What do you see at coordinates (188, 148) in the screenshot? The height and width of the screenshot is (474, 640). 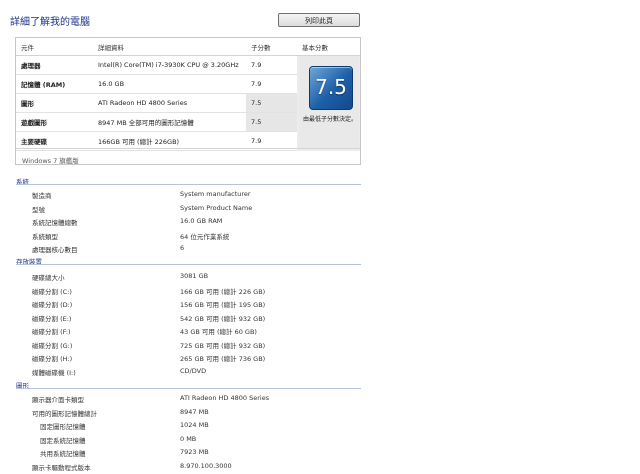 I see `edition-divider` at bounding box center [188, 148].